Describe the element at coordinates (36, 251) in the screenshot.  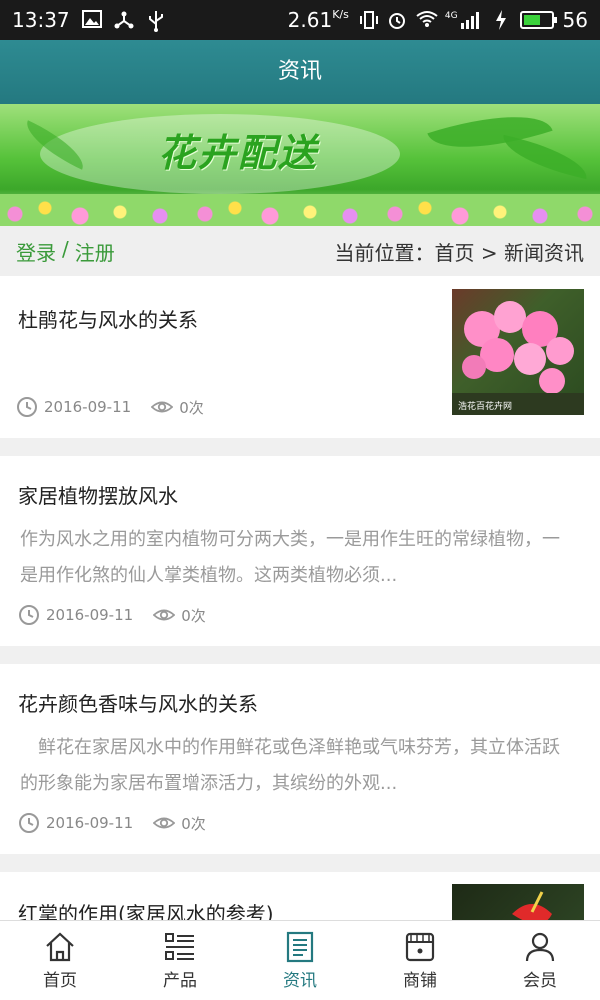
I see `login-link: 登录` at that location.